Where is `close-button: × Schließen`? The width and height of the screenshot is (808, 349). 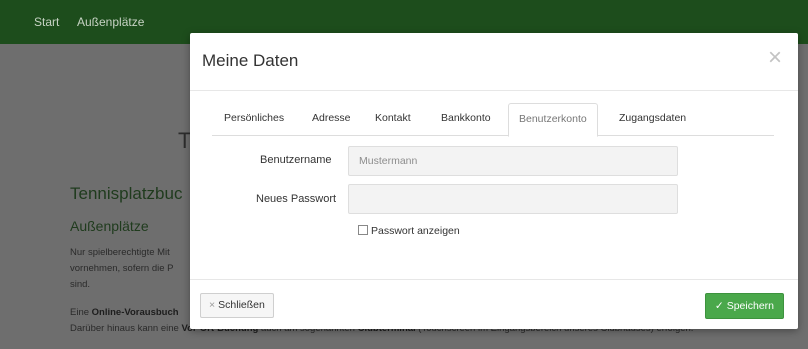
close-button: × Schließen is located at coordinates (237, 305).